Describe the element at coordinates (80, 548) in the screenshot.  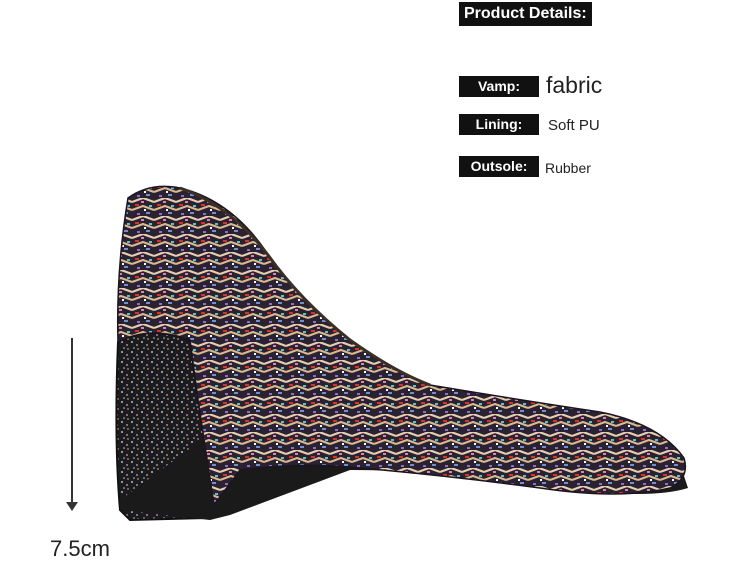
I see `heel-height-label: 7.5cm` at that location.